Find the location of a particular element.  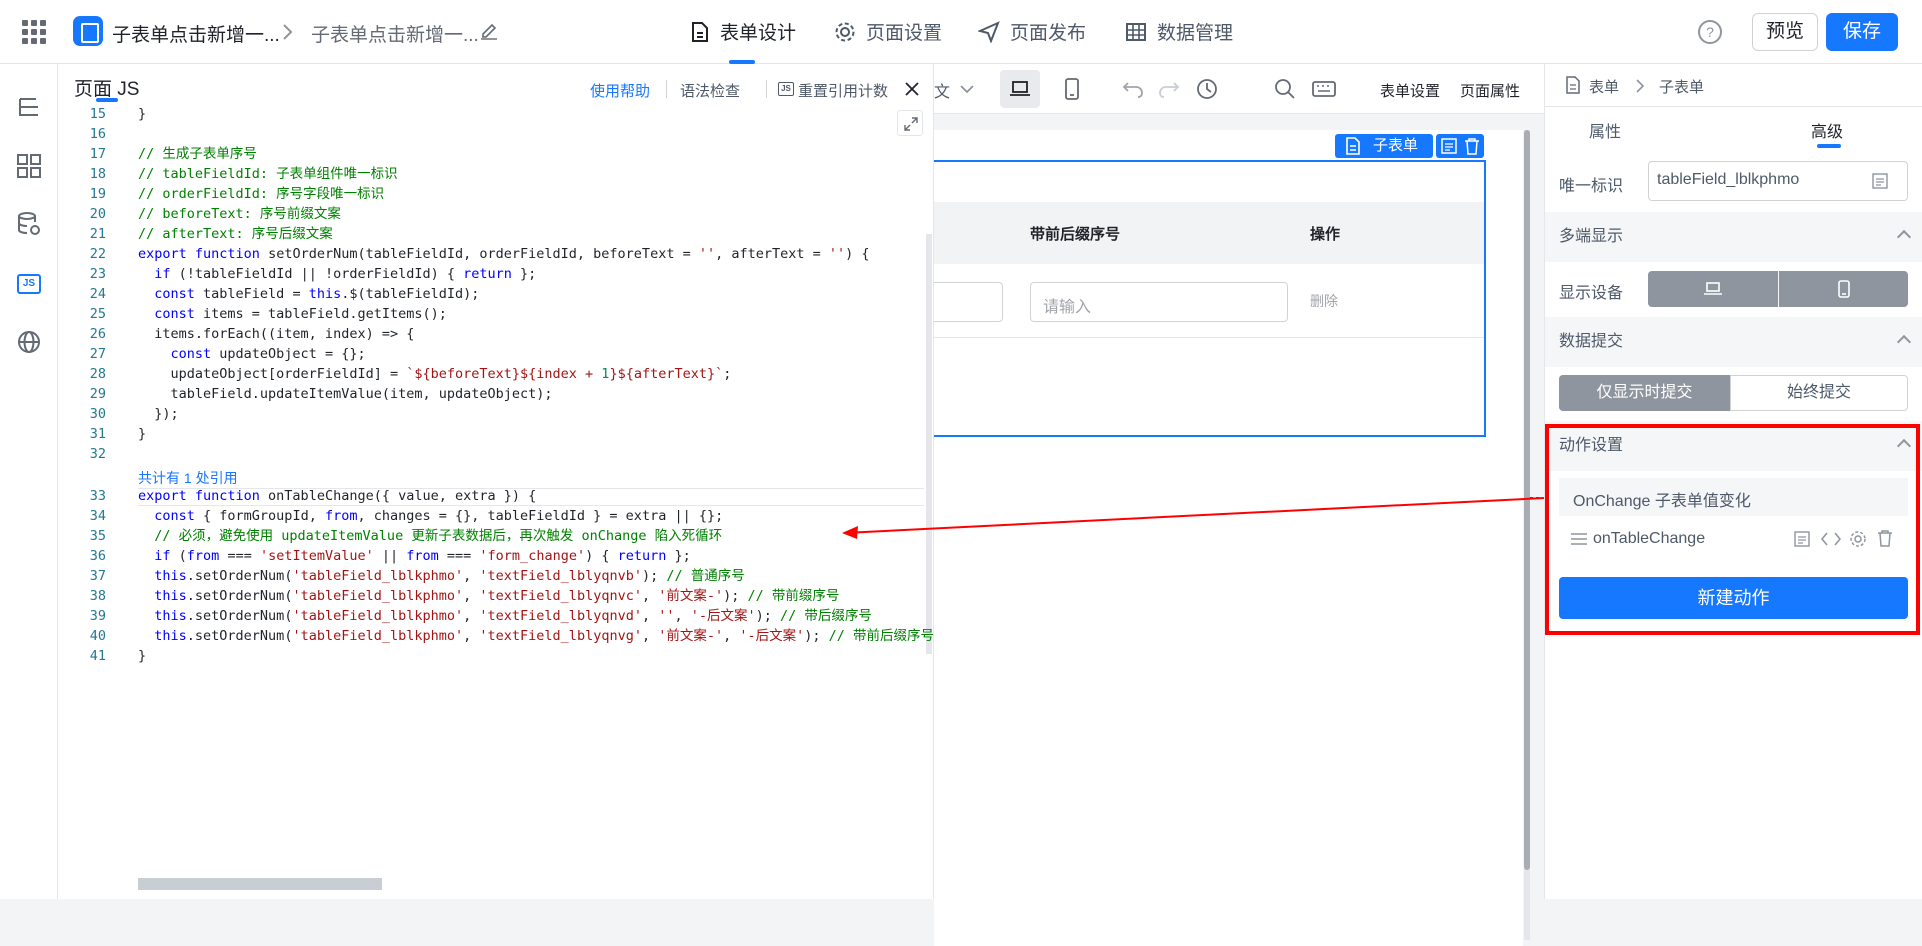

page-props-button: 页面属性 is located at coordinates (1490, 90).